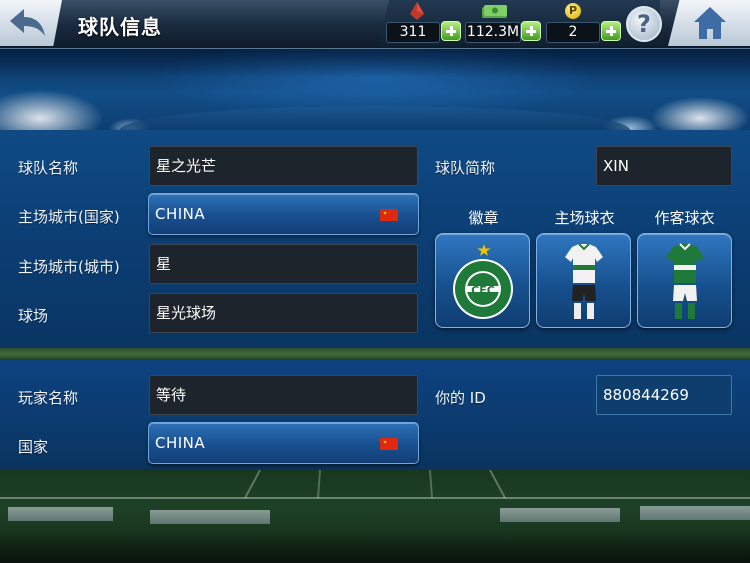 This screenshot has height=563, width=750. I want to click on stadium-lights-background, so click(375, 89).